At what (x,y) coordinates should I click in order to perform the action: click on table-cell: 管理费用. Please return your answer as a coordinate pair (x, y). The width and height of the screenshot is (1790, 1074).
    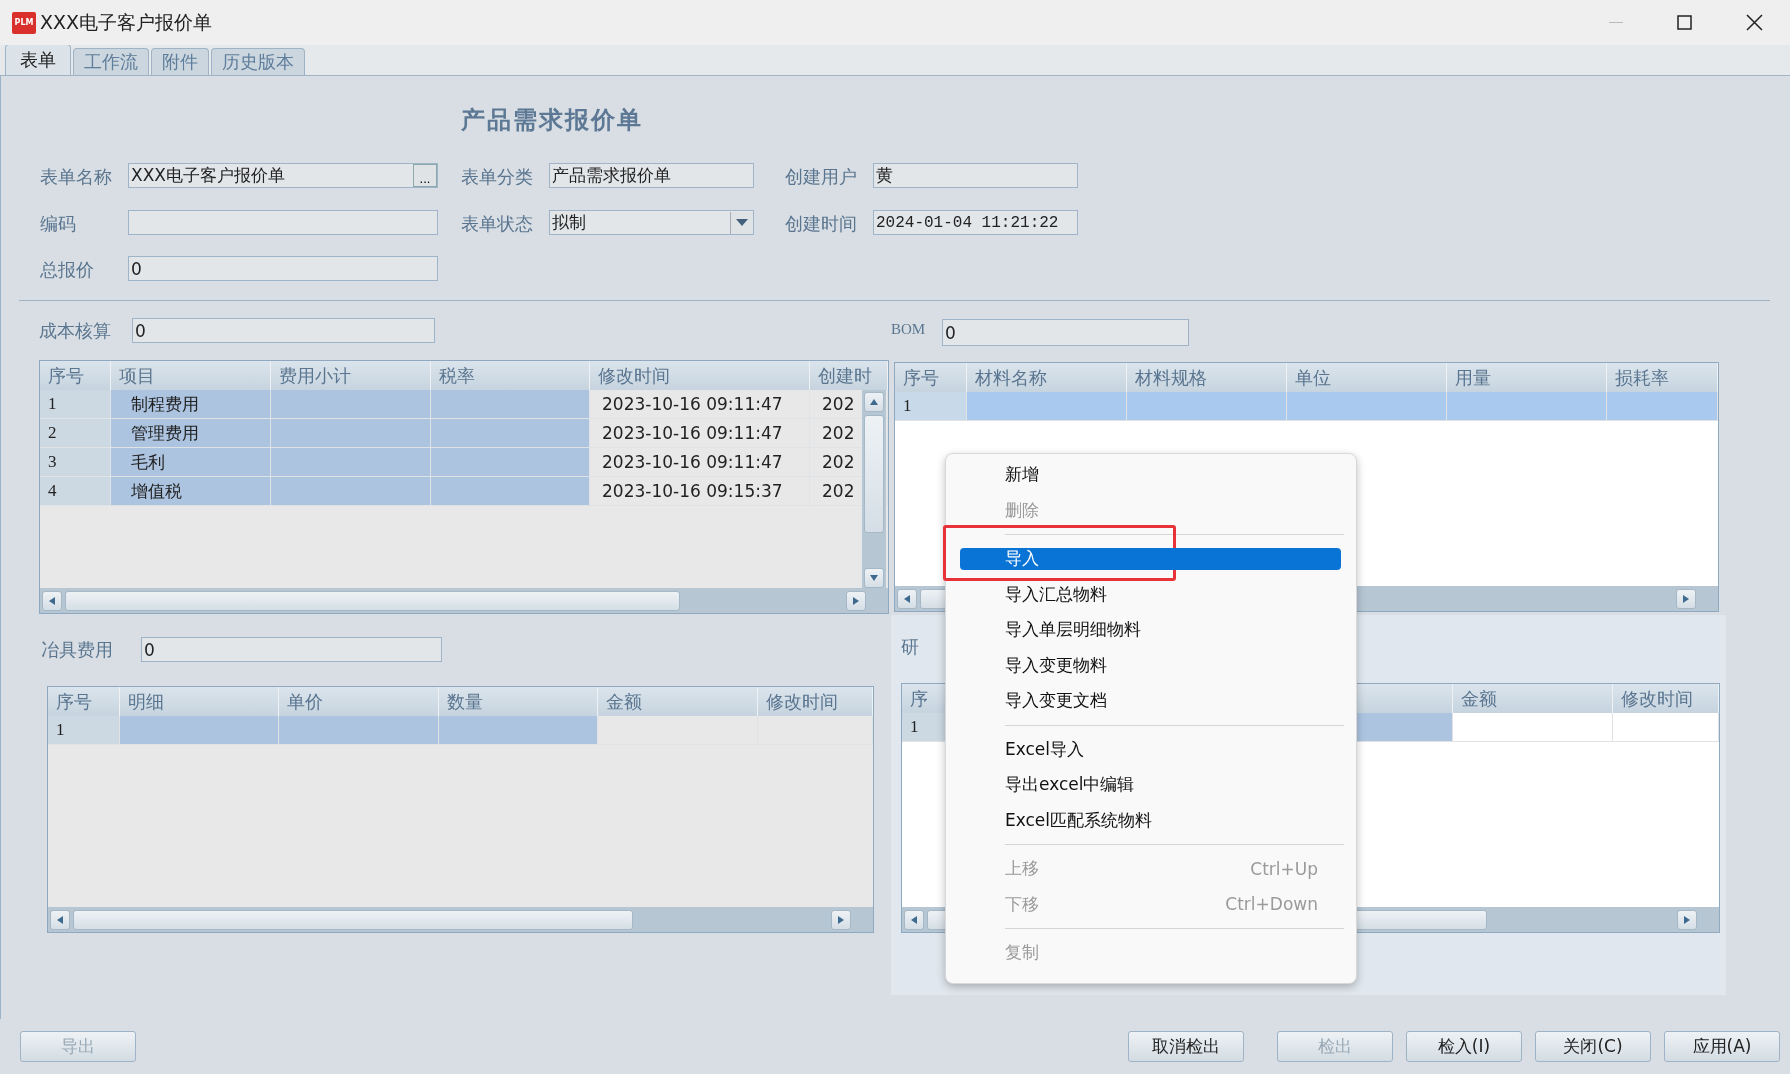
    Looking at the image, I should click on (191, 433).